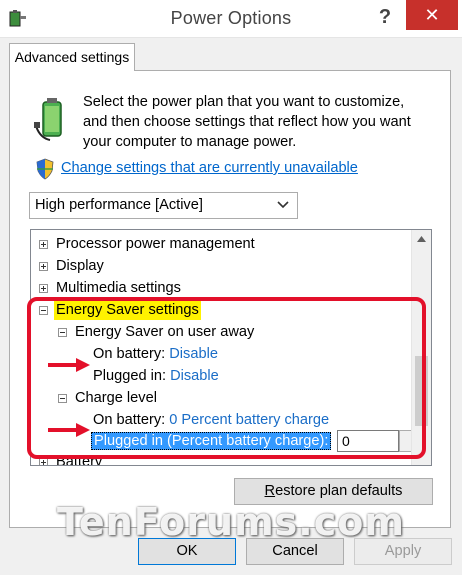 Image resolution: width=462 pixels, height=575 pixels. Describe the element at coordinates (231, 19) in the screenshot. I see `title-bar: Power Options ? ✕` at that location.